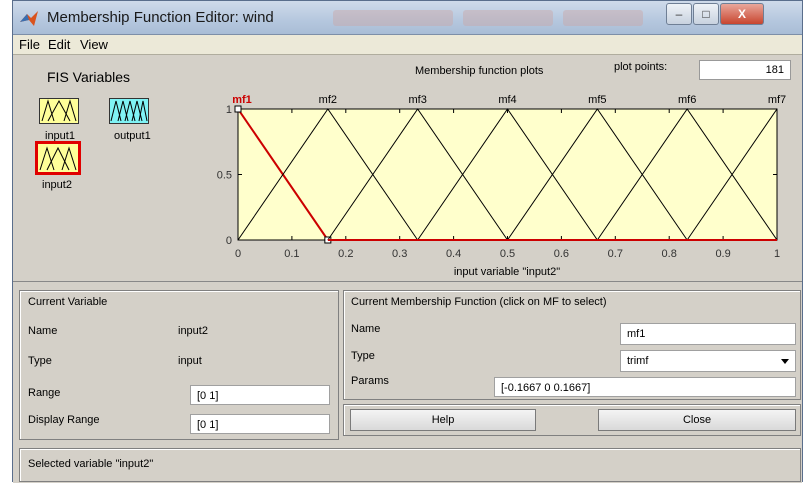  What do you see at coordinates (638, 361) in the screenshot?
I see `mf-type-value: trimf` at bounding box center [638, 361].